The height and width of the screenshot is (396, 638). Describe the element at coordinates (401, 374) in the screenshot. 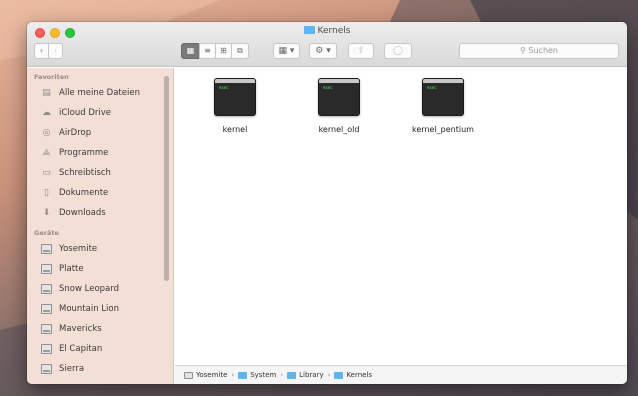

I see `path-bar: Yosemite › System › Library › Kernels` at that location.